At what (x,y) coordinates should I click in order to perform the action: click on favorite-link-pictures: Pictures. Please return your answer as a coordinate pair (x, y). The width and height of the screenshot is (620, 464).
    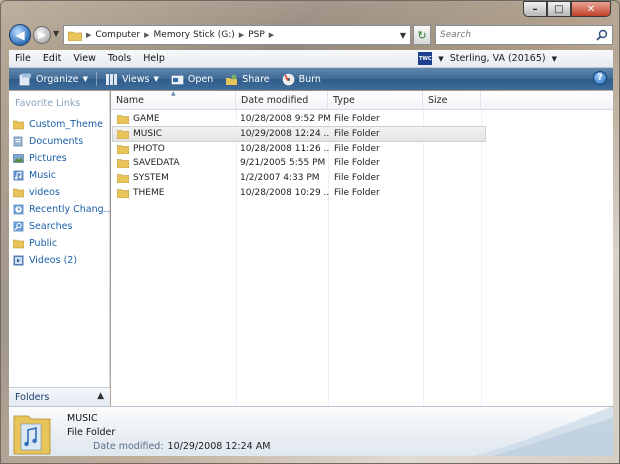
    Looking at the image, I should click on (61, 158).